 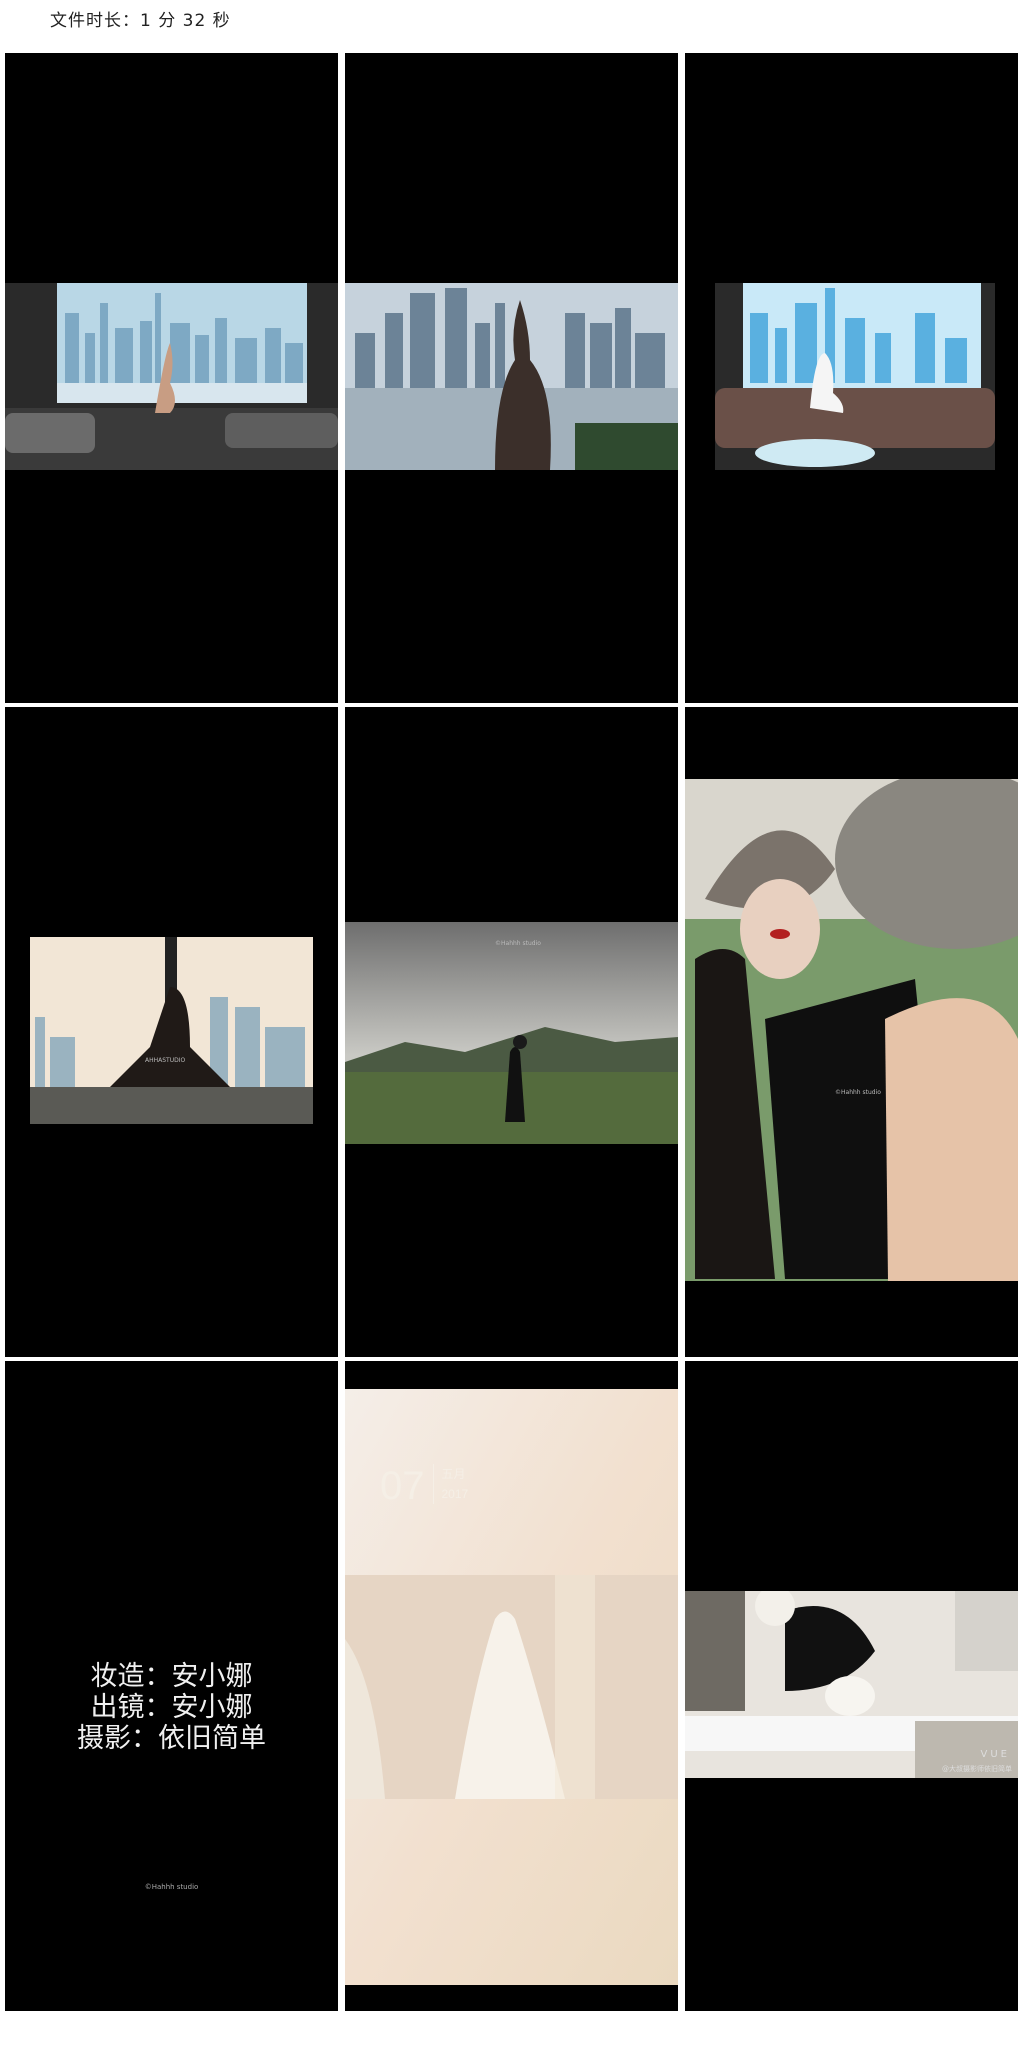 I want to click on window-pose-image: AHHASTUDIO, so click(x=171, y=1030).